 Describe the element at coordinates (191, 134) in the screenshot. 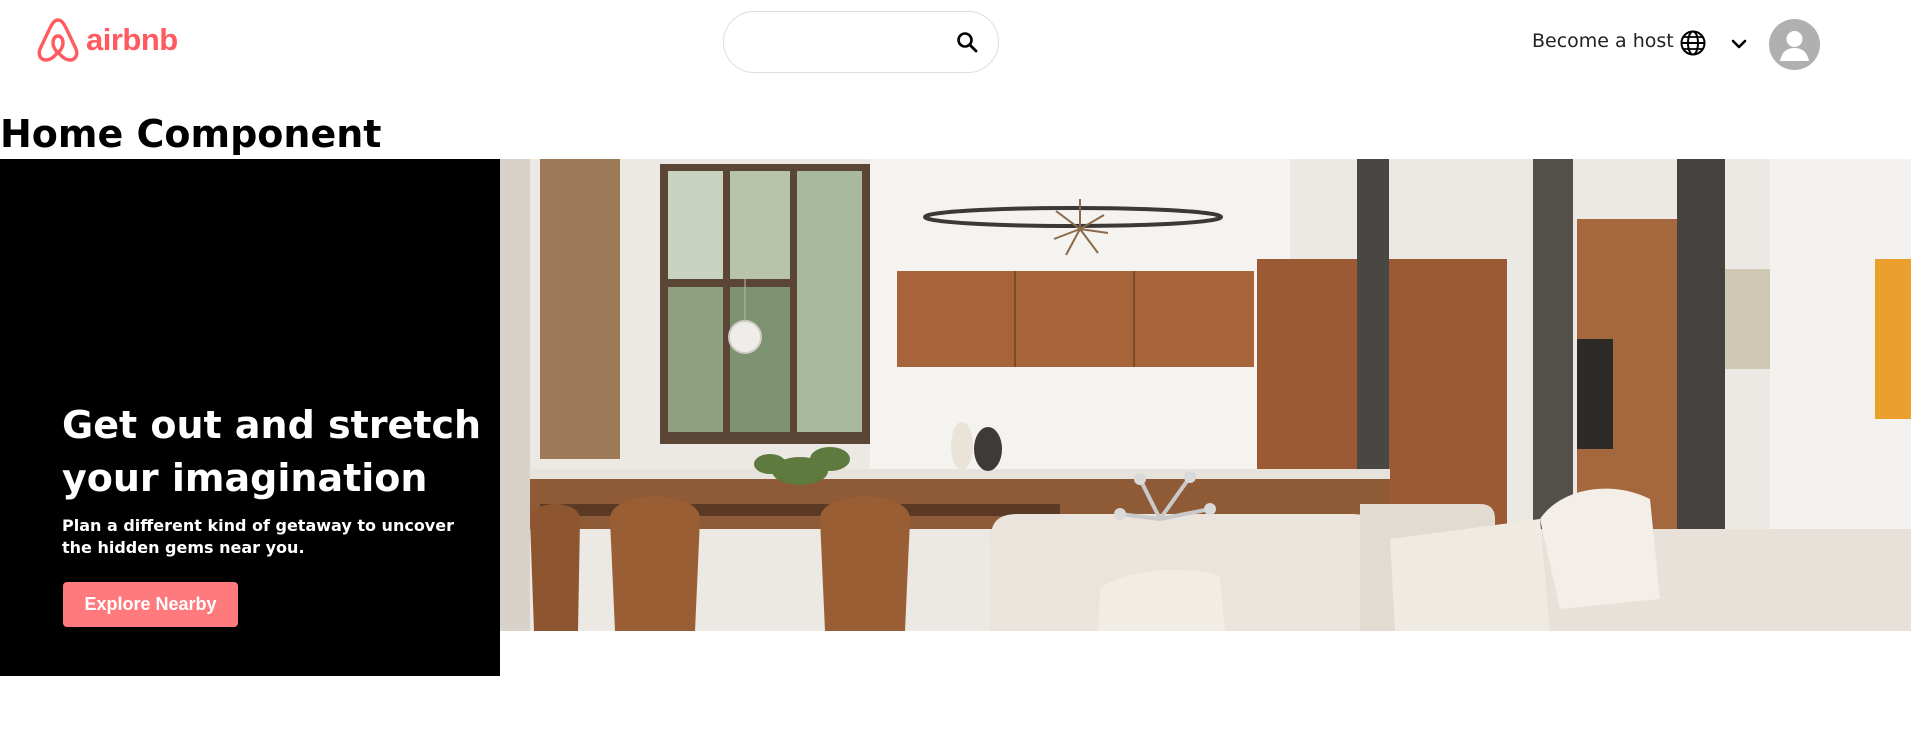

I see `page-title: Home Component` at that location.